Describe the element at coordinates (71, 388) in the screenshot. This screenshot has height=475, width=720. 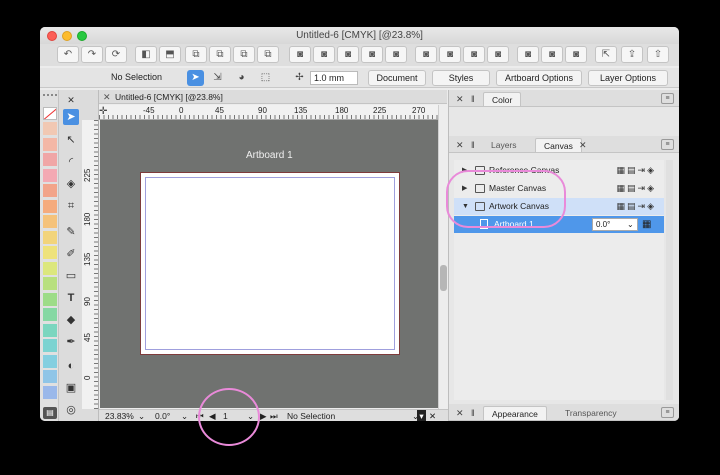
I see `place-image-icon: ▣` at that location.